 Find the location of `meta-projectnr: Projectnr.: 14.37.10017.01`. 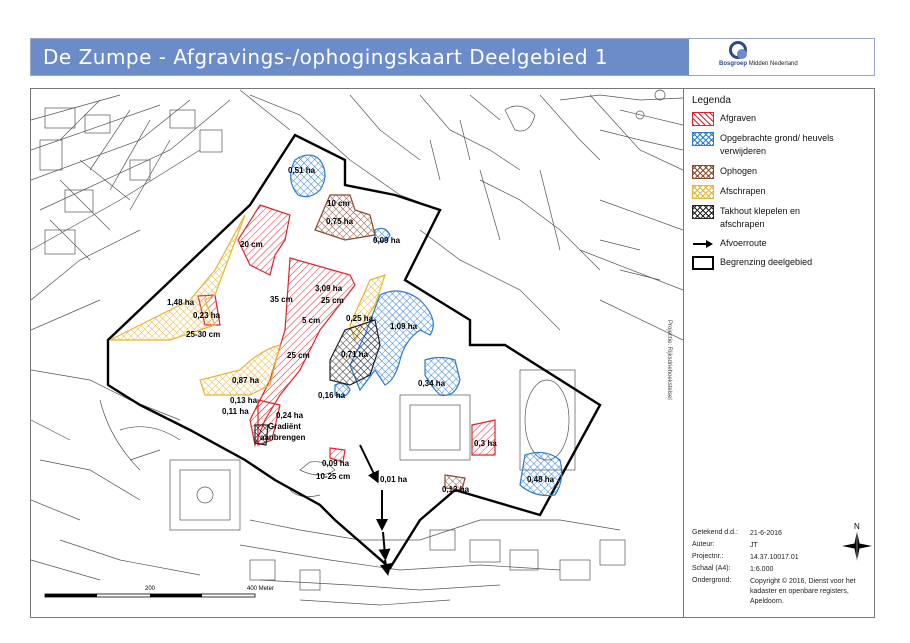

meta-projectnr: Projectnr.: 14.37.10017.01 is located at coordinates (778, 558).